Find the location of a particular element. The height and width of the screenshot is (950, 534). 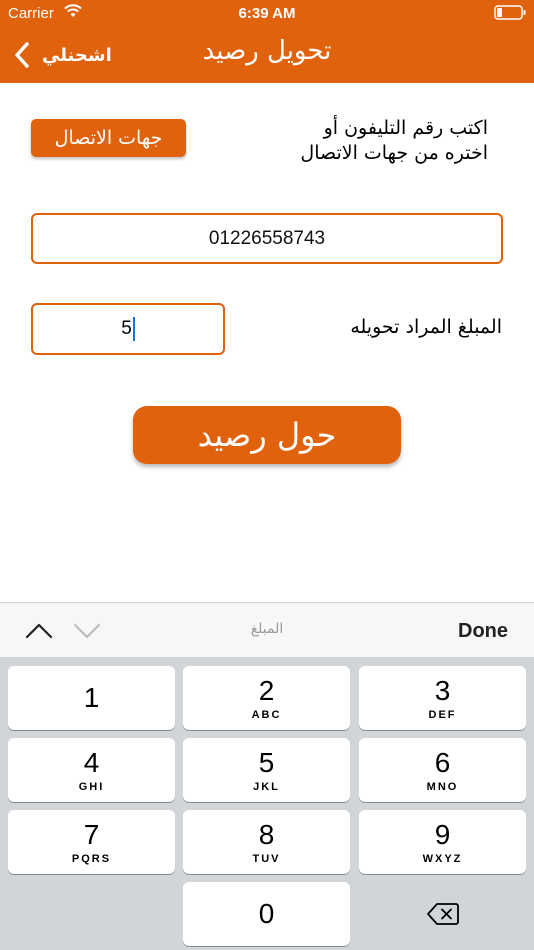

text-cursor is located at coordinates (133, 329).